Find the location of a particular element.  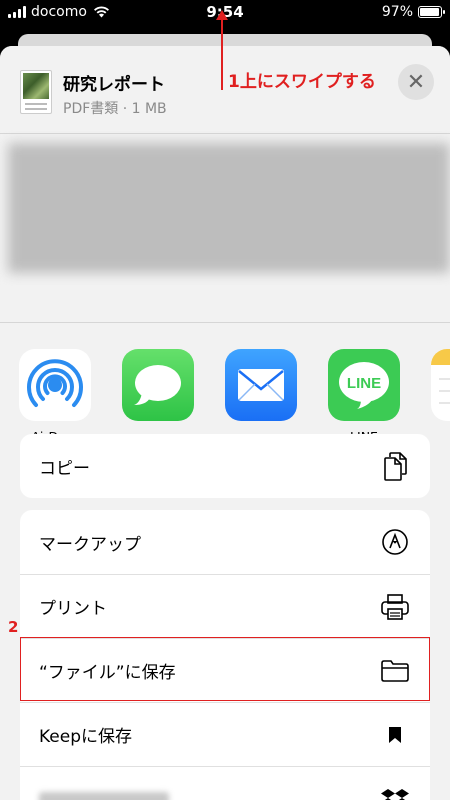

app-line: LINE LINE is located at coordinates (364, 396).